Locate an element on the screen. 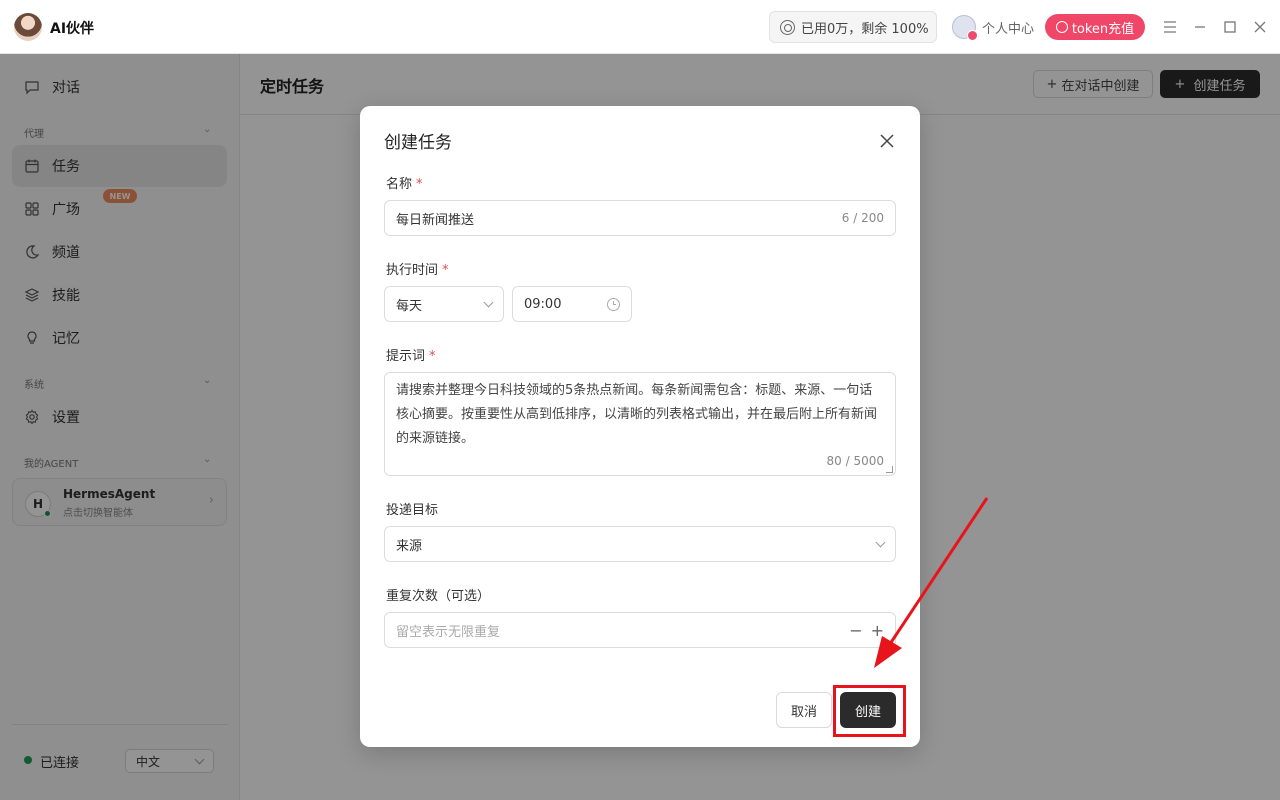  token-topup-label: token充值 is located at coordinates (1103, 29).